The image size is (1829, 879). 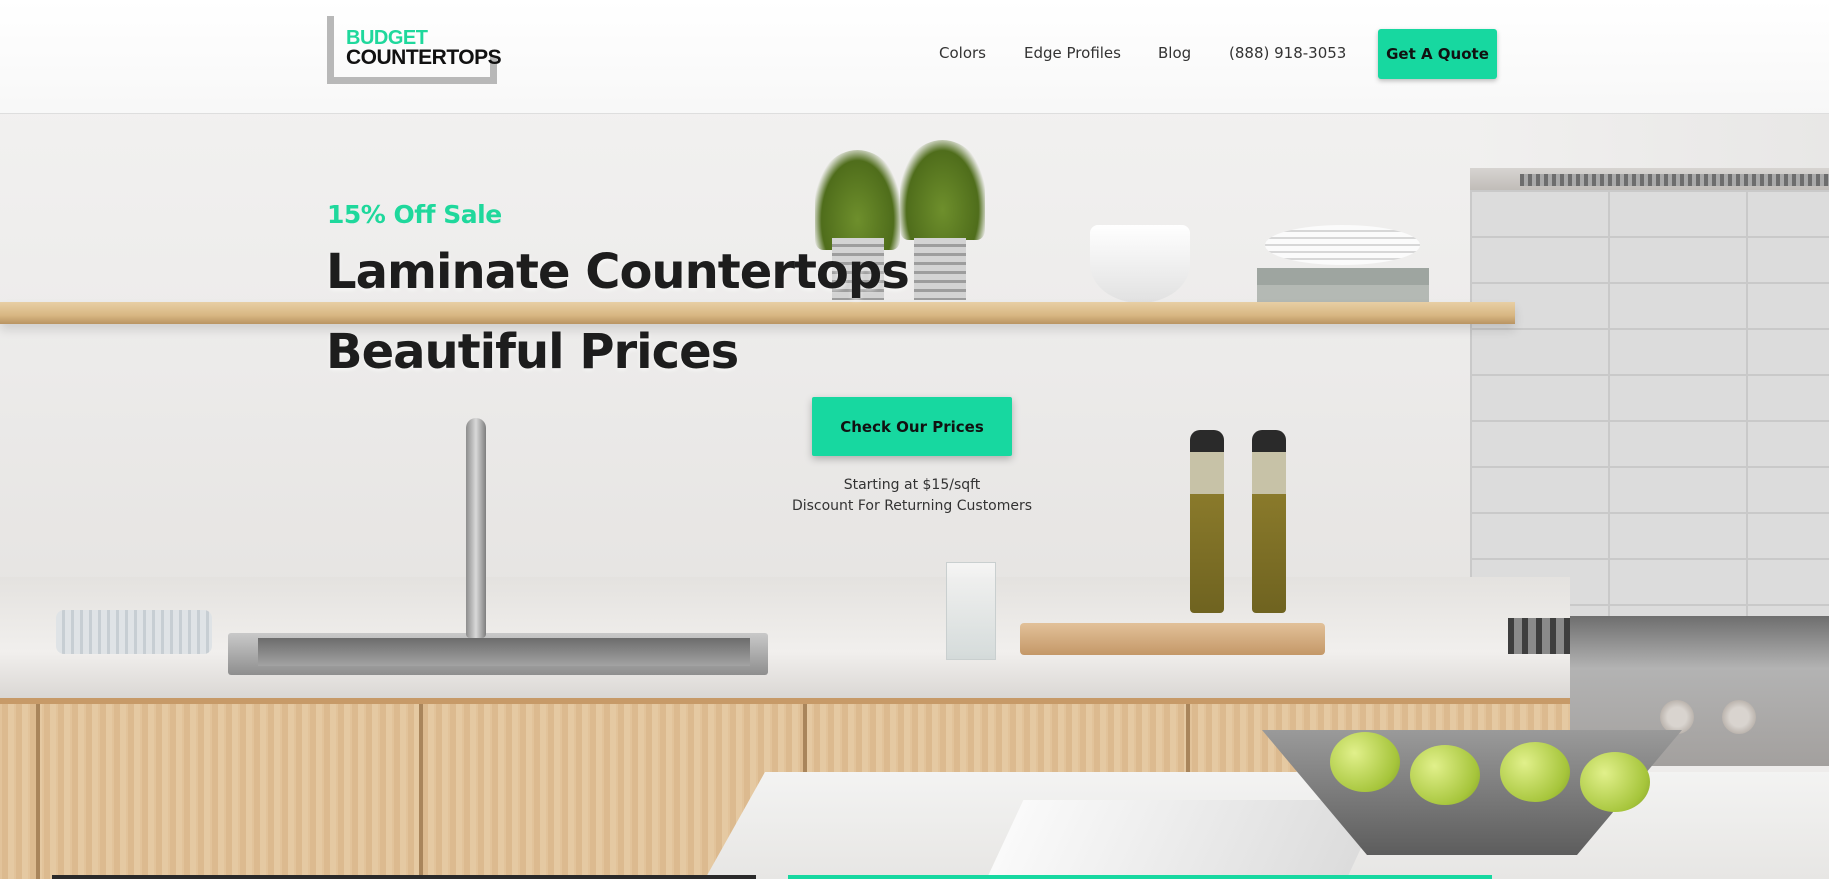 I want to click on nav-link-blog: Blog, so click(x=1174, y=53).